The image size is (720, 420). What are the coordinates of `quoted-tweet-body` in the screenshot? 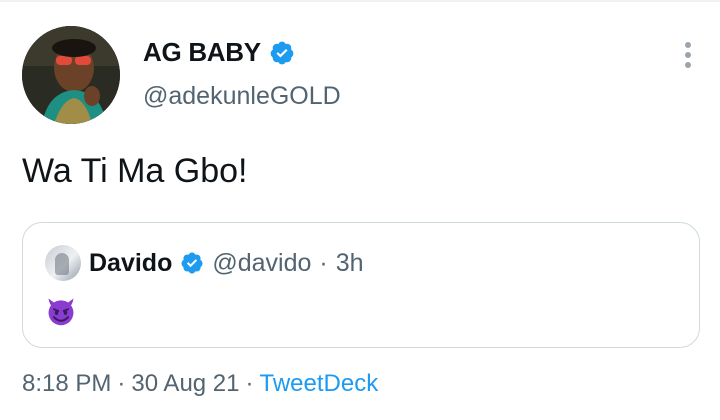 It's located at (61, 311).